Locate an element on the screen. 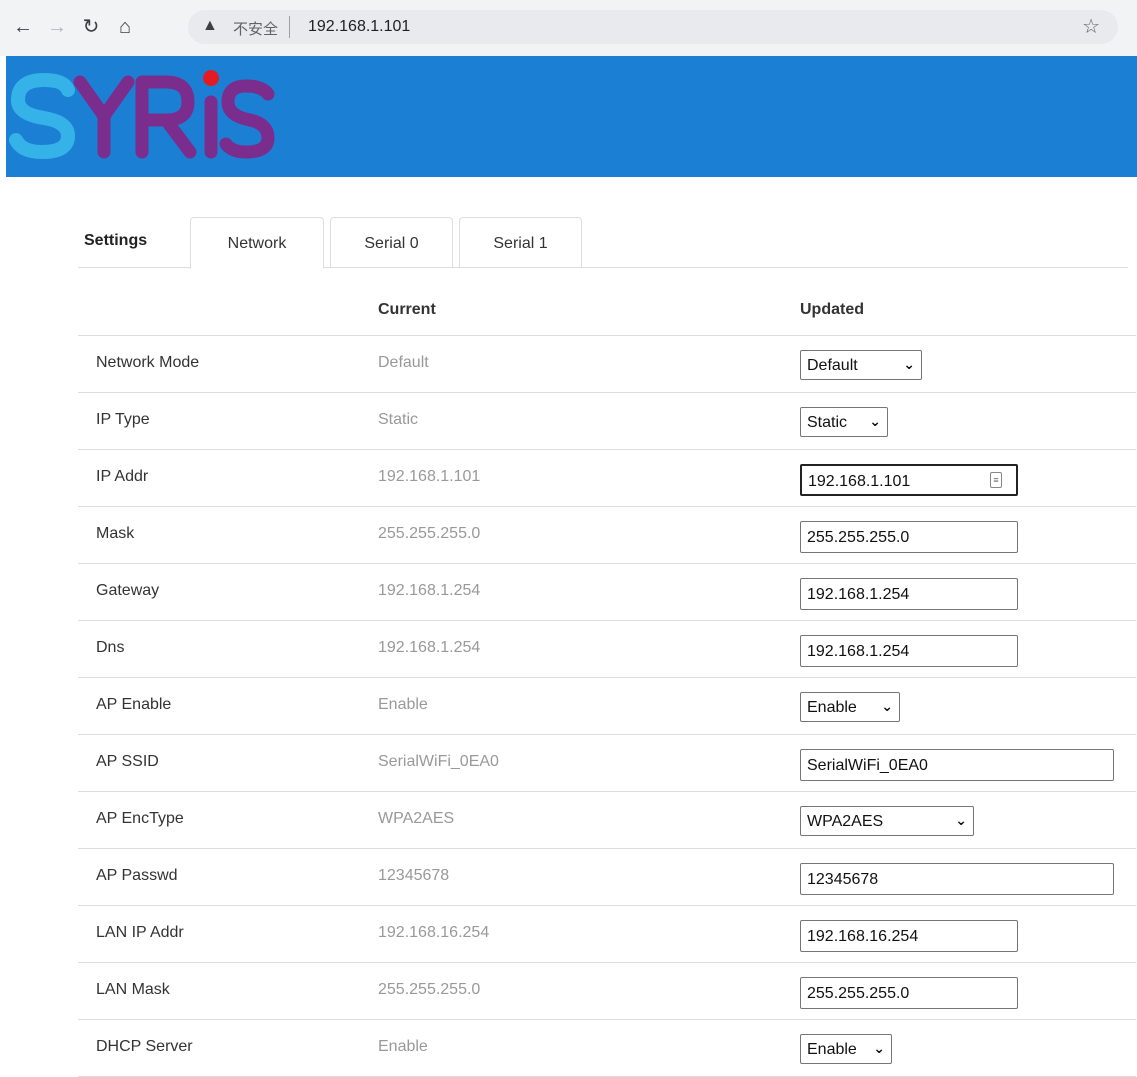  select-value: Static is located at coordinates (827, 422).